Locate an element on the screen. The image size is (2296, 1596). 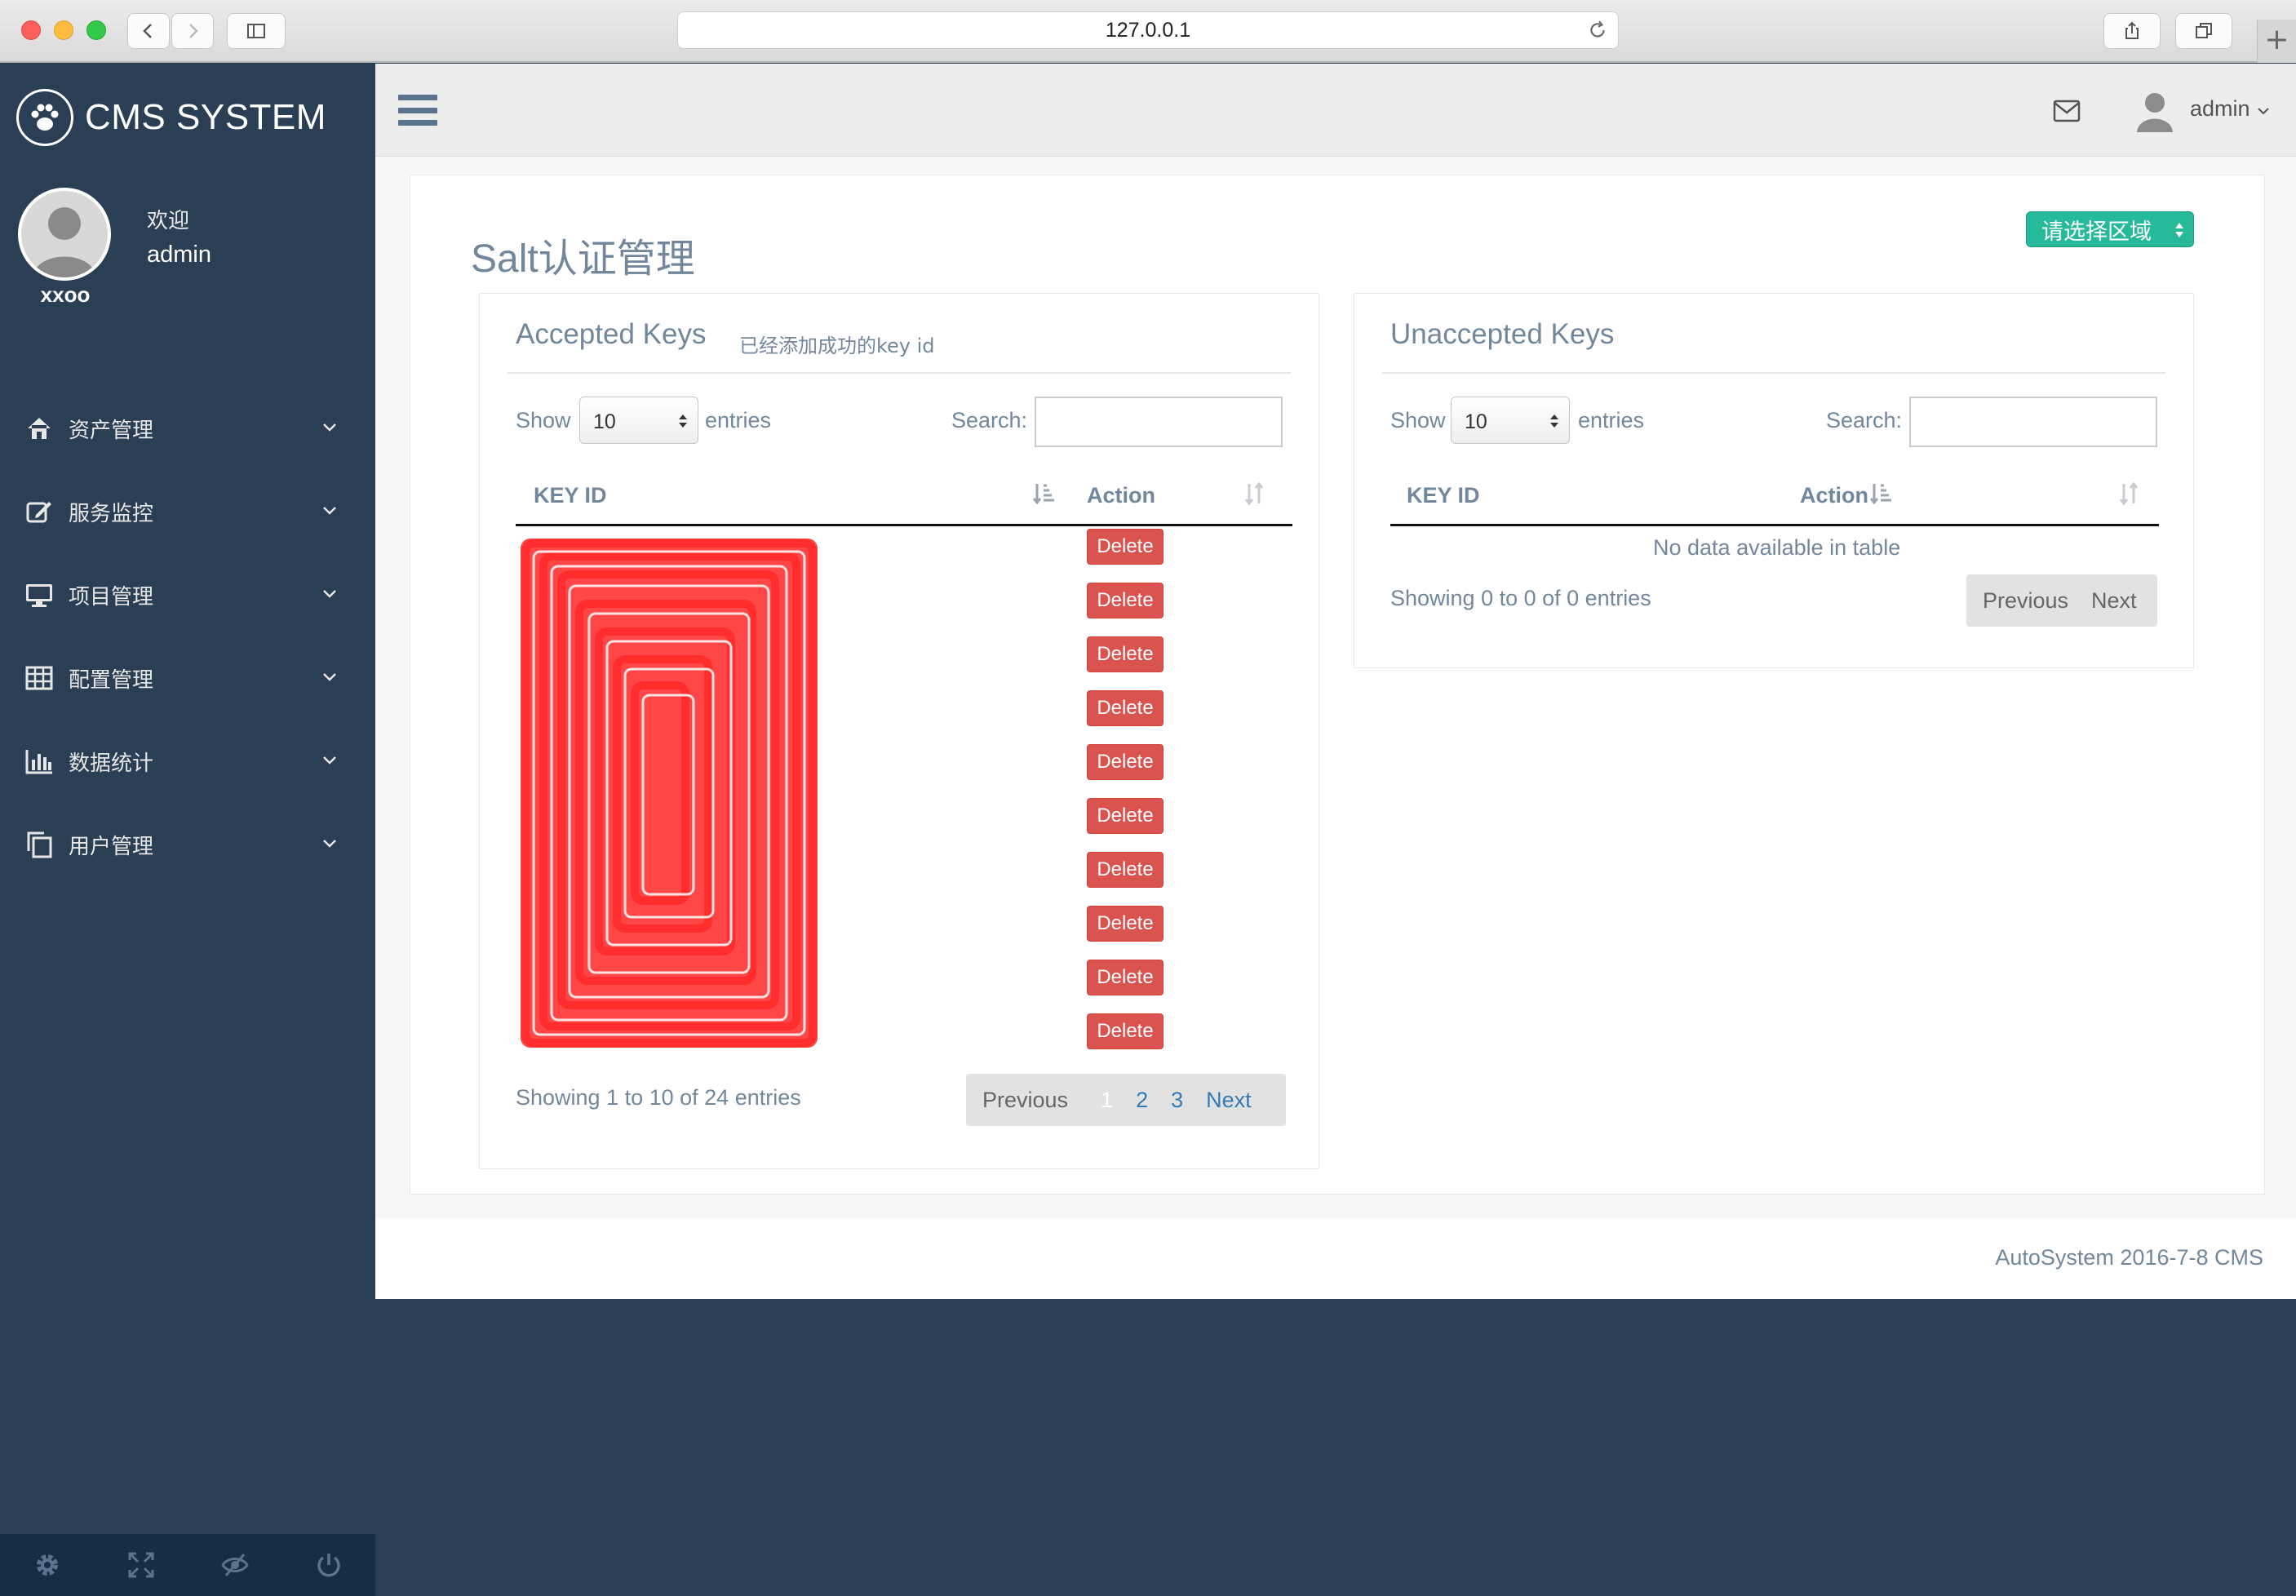
sidebar-item-config: 配置管理 is located at coordinates (187, 678).